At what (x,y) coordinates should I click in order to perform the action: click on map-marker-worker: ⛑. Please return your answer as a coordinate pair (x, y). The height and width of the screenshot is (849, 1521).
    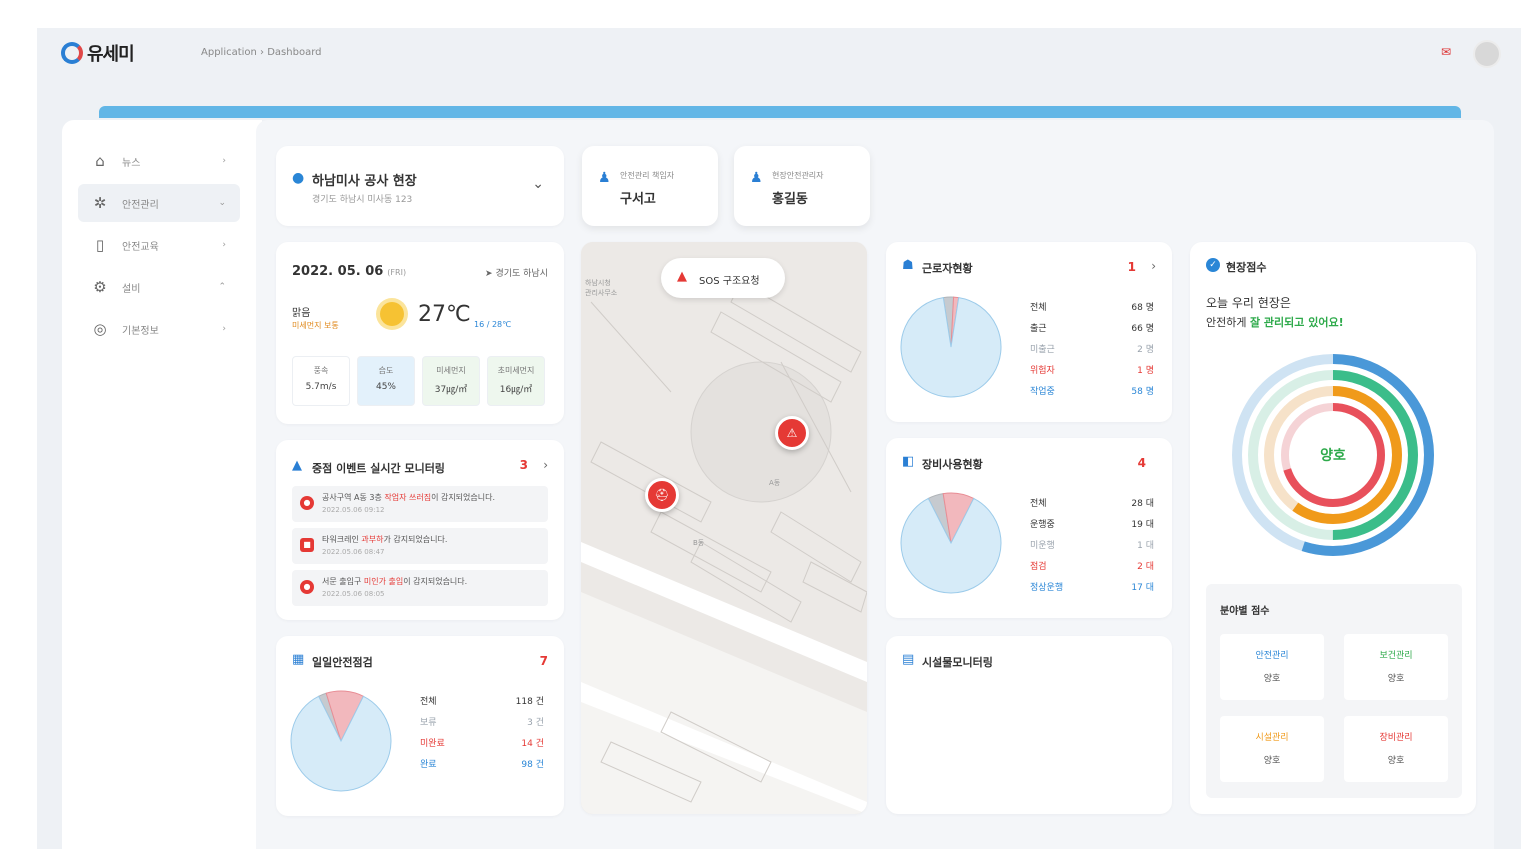
    Looking at the image, I should click on (662, 495).